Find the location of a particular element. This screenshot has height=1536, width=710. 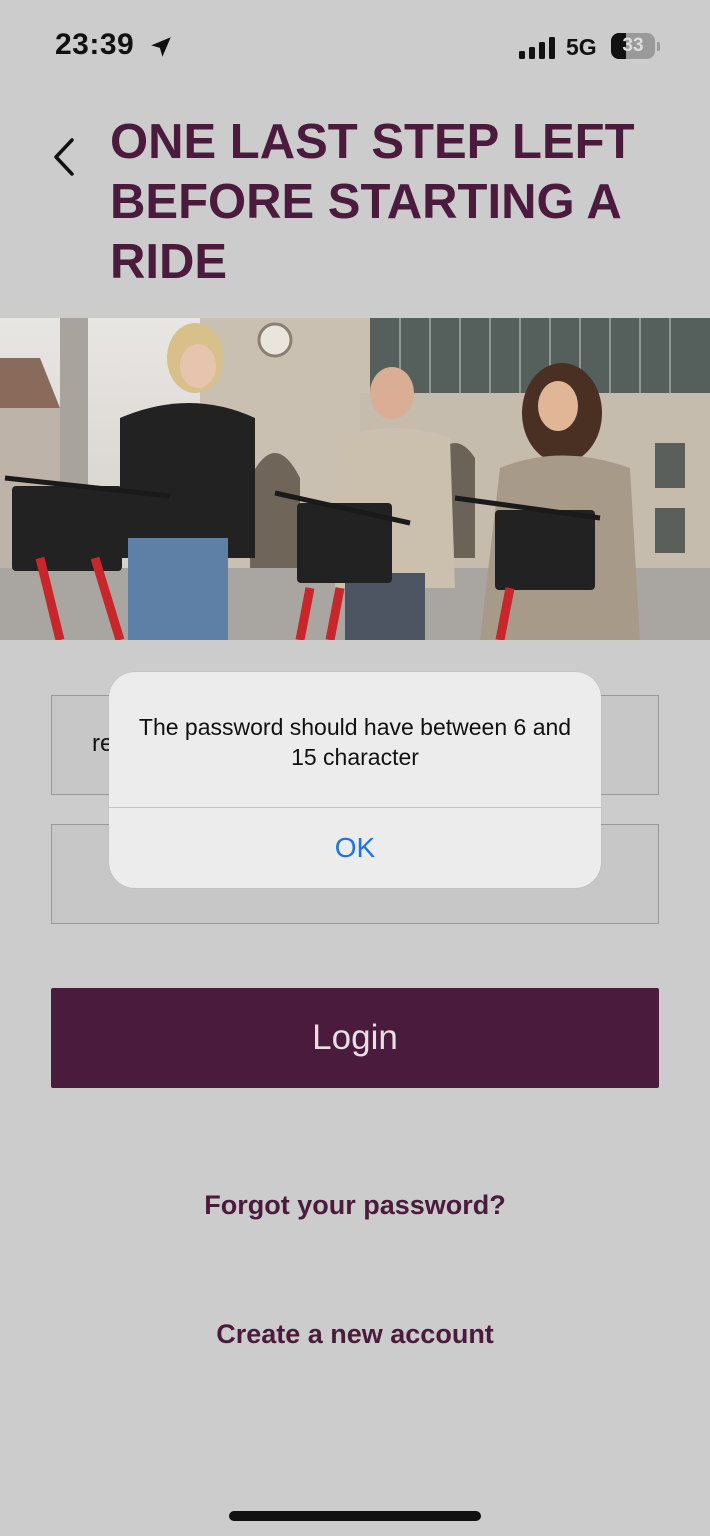

login-button: Login is located at coordinates (355, 1038).